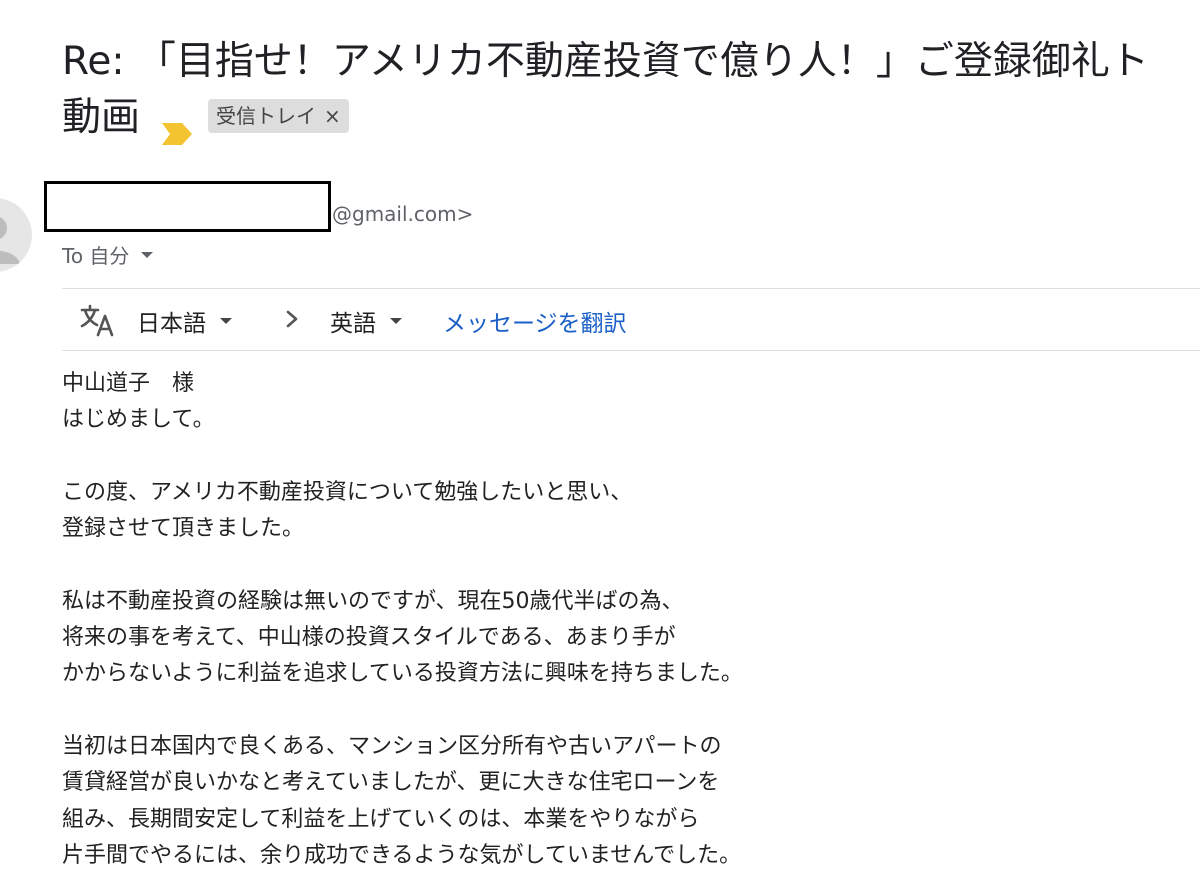 This screenshot has width=1200, height=886. I want to click on target-language-label: 英語, so click(353, 324).